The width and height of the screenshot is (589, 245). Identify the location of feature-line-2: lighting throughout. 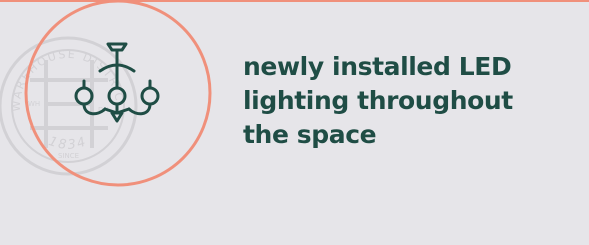
(378, 100).